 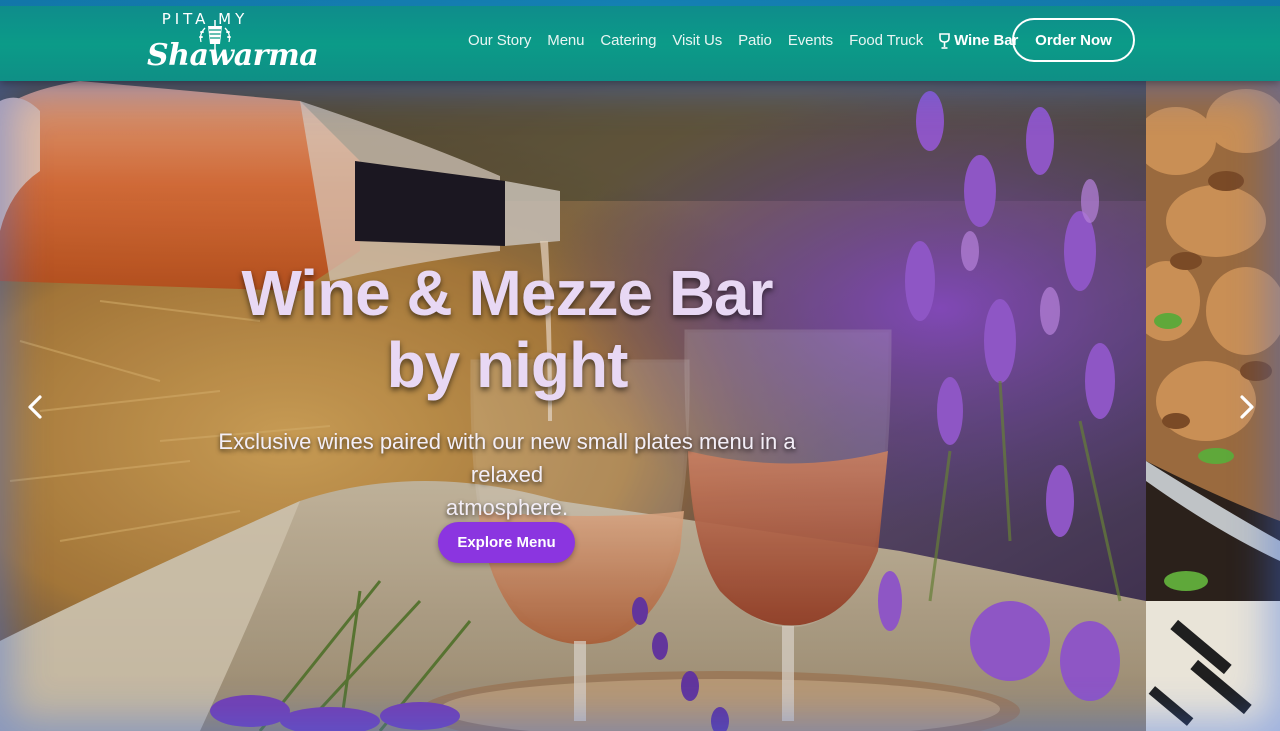 What do you see at coordinates (565, 40) in the screenshot?
I see `nav-menu: Menu` at bounding box center [565, 40].